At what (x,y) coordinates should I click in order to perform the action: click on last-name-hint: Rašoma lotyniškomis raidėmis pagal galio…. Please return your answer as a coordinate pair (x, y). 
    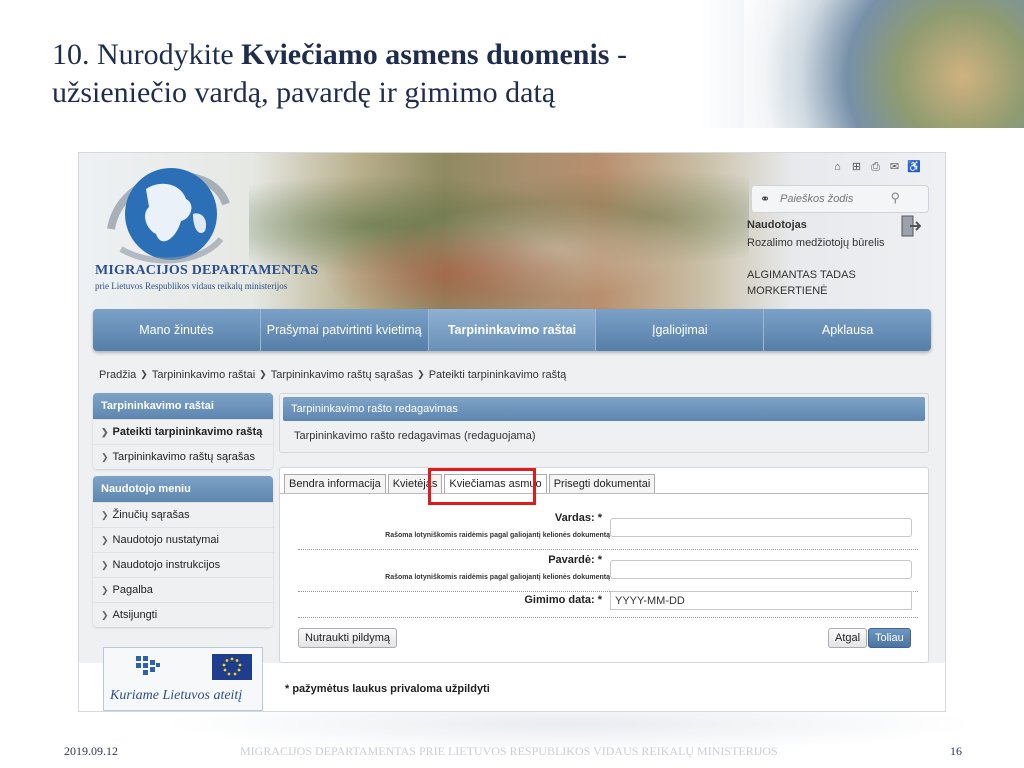
    Looking at the image, I should click on (497, 577).